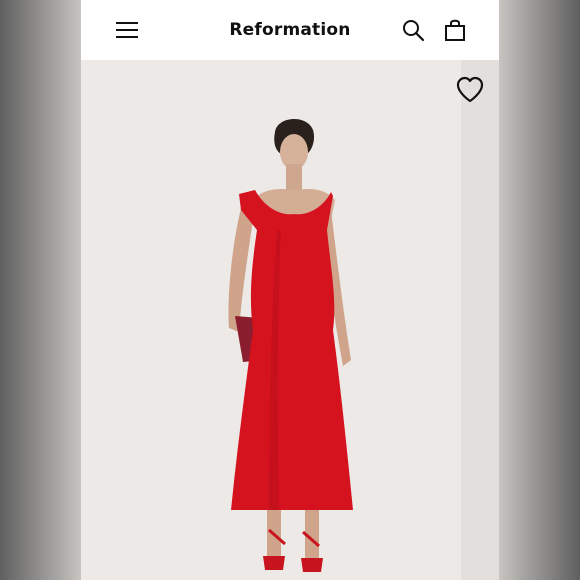  Describe the element at coordinates (539, 290) in the screenshot. I see `right-backdrop` at that location.